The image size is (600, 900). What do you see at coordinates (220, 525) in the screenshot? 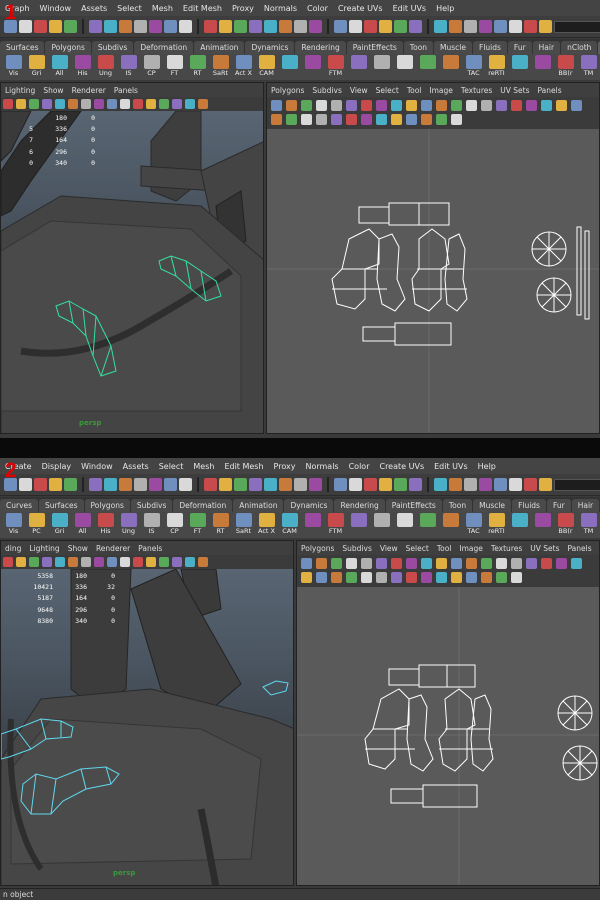
I see `shelf-button: RT` at bounding box center [220, 525].